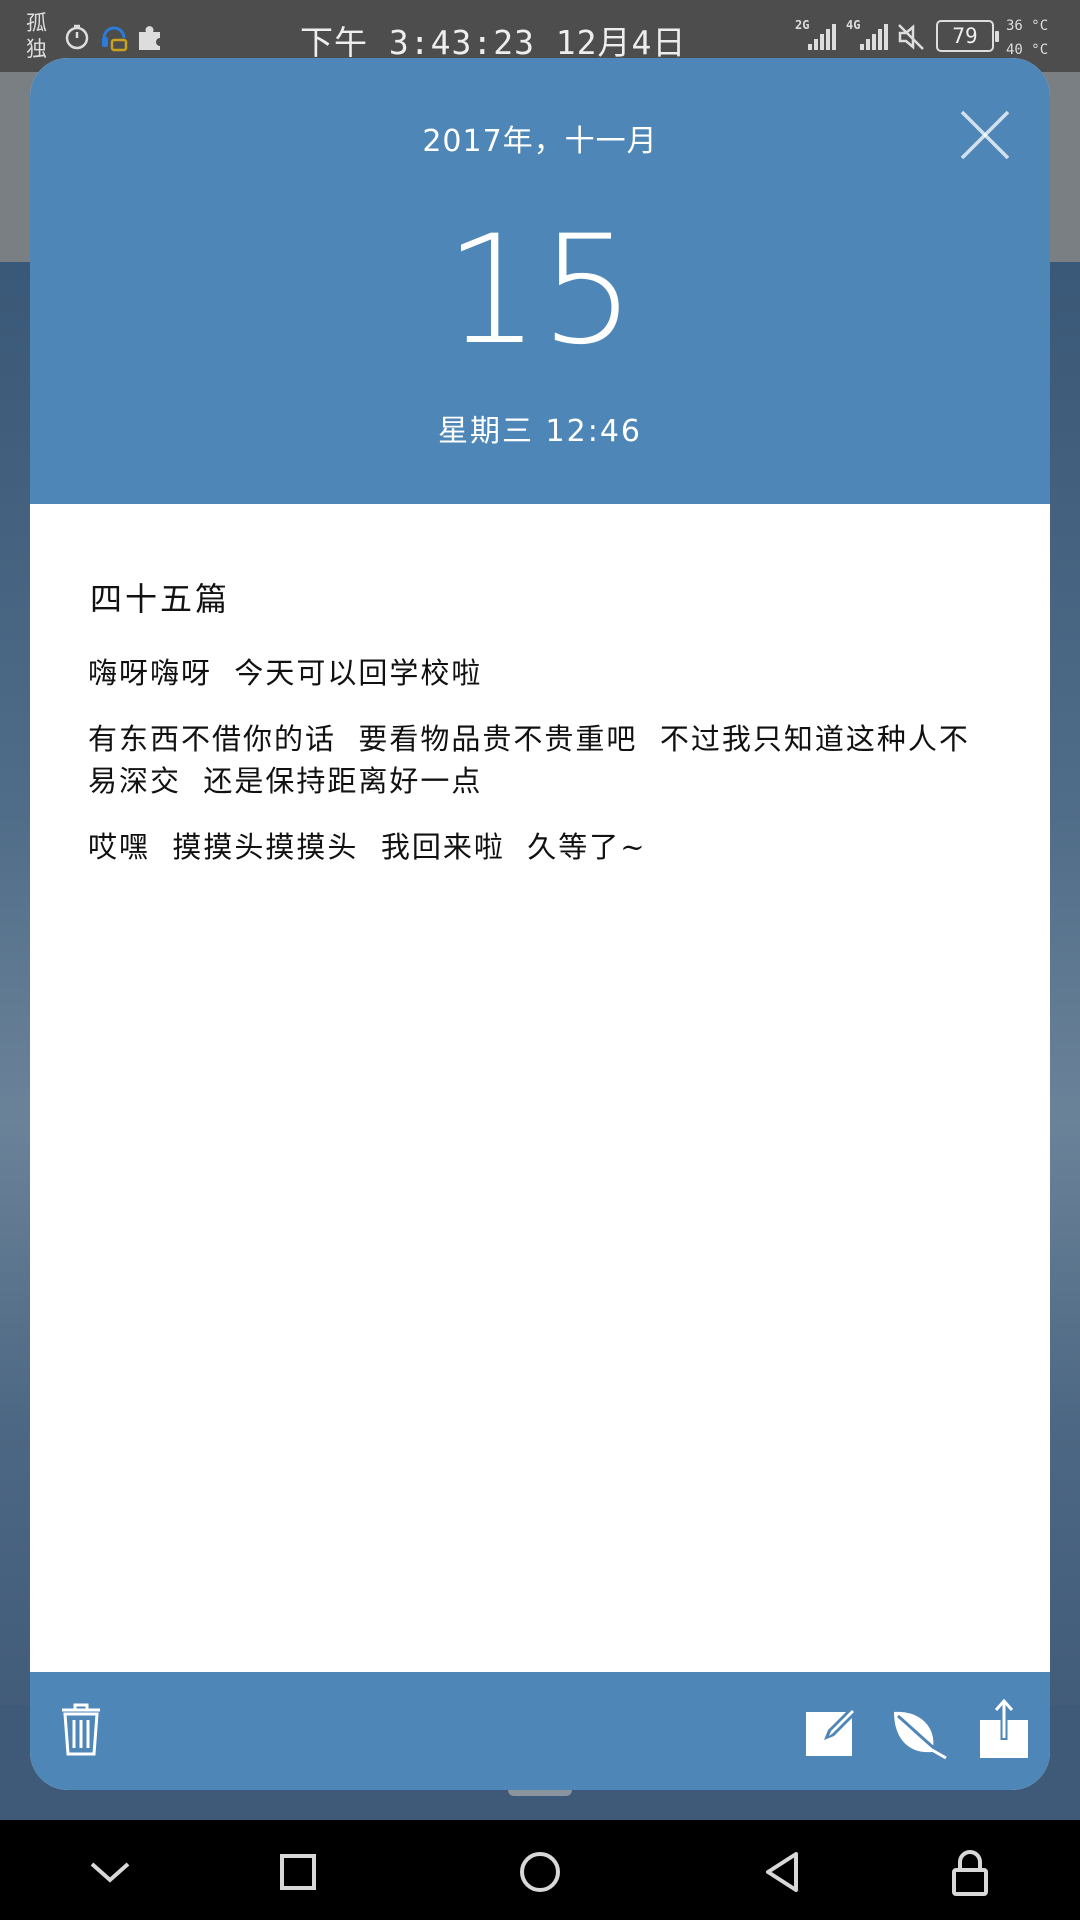 The width and height of the screenshot is (1080, 1920). Describe the element at coordinates (822, 37) in the screenshot. I see `signal-icon` at that location.